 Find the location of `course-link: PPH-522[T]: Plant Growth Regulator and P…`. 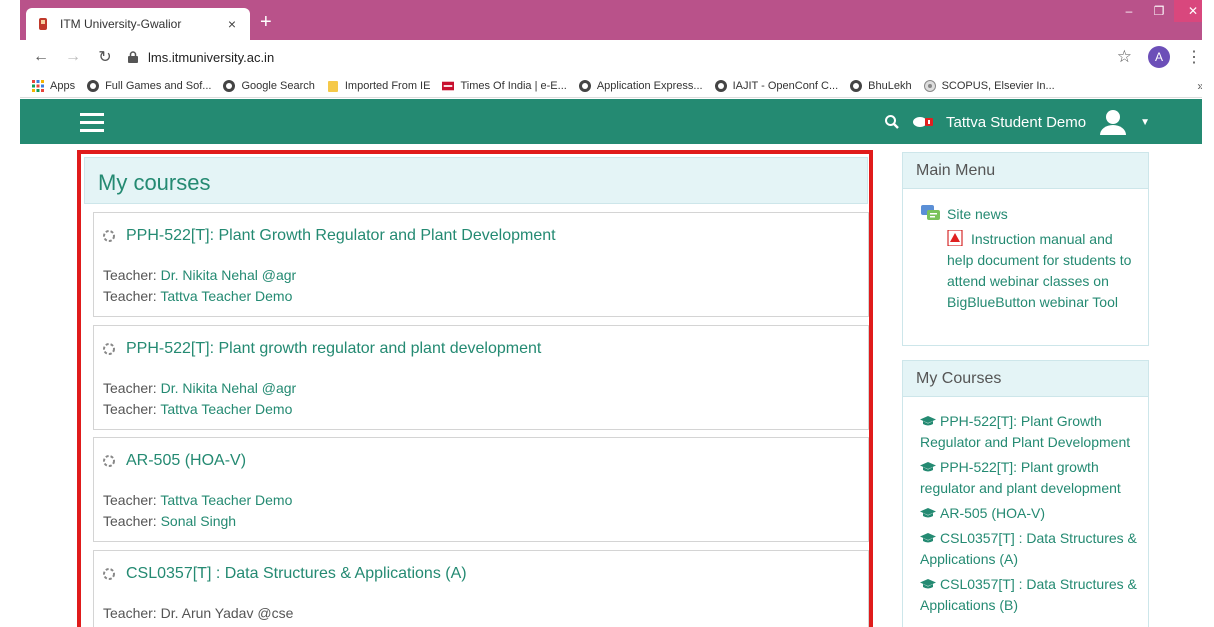

course-link: PPH-522[T]: Plant Growth Regulator and P… is located at coordinates (329, 236).